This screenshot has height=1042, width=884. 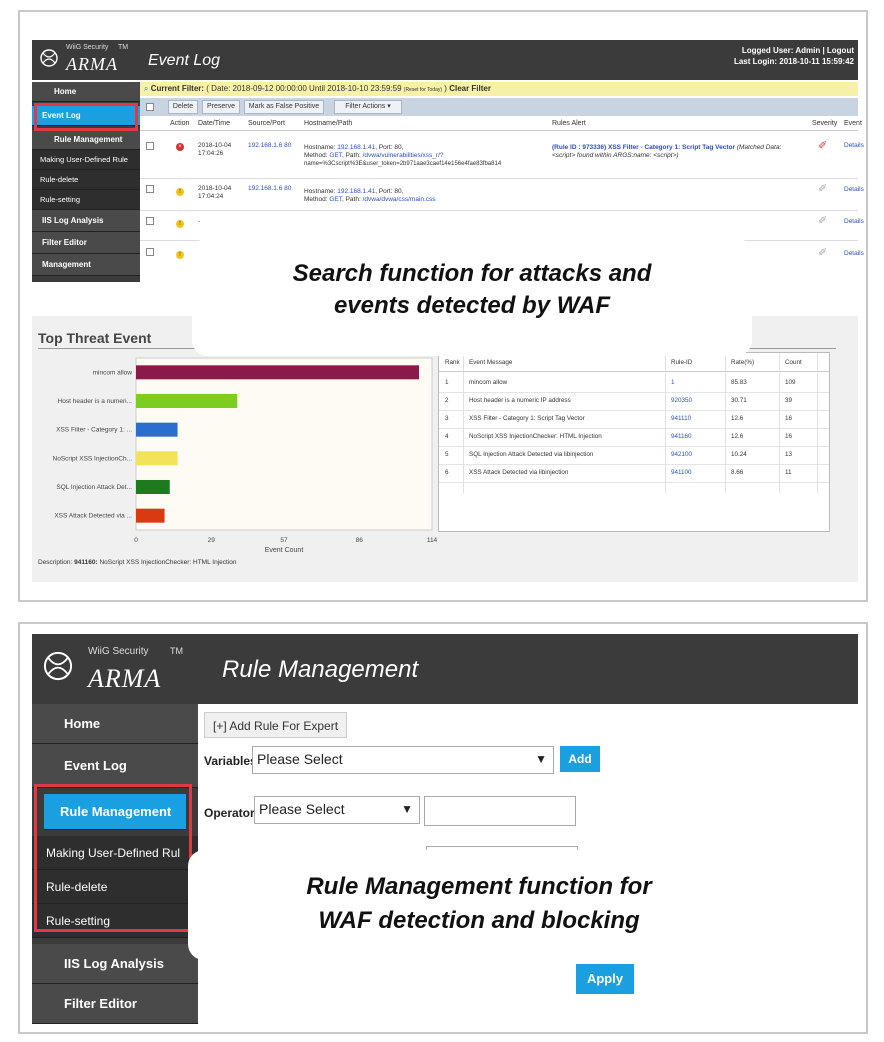 I want to click on port-text: , Port: 80,, so click(x=389, y=147).